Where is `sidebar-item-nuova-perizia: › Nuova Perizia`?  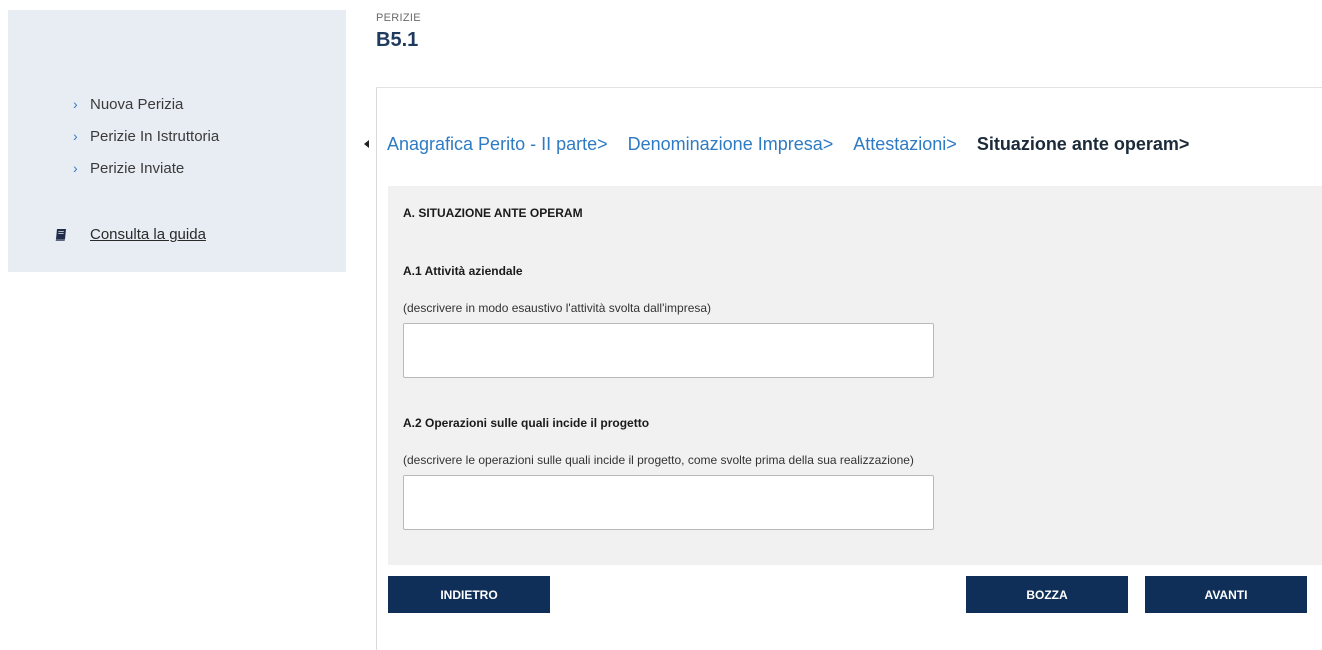 sidebar-item-nuova-perizia: › Nuova Perizia is located at coordinates (146, 104).